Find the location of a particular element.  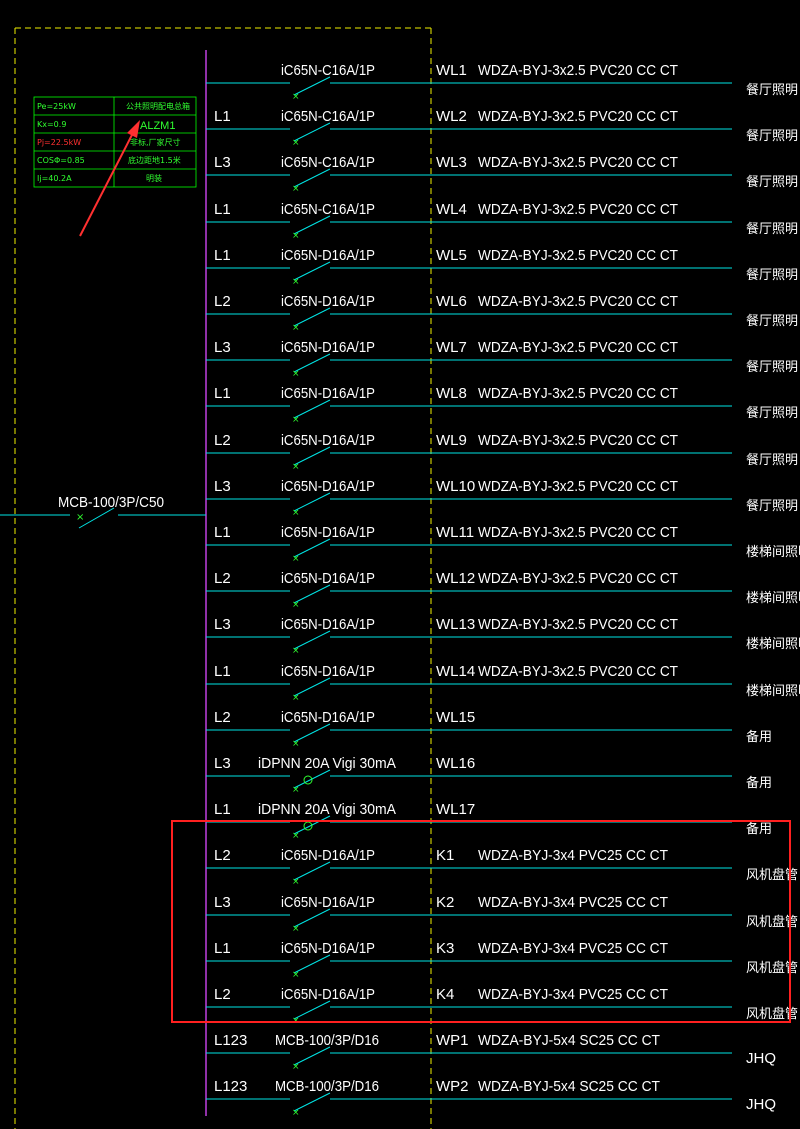

info-pj: Pj=22.5kW is located at coordinates (59, 142).